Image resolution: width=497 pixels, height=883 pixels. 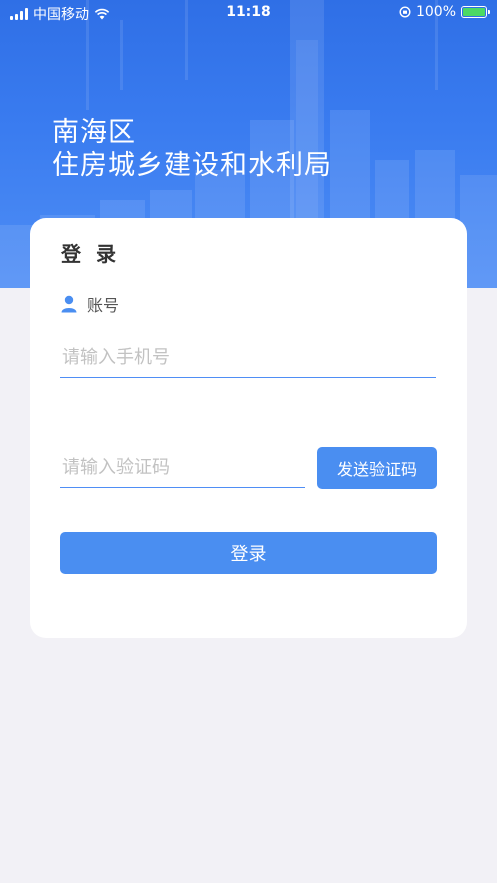 I want to click on account-label-row: 账号, so click(x=90, y=304).